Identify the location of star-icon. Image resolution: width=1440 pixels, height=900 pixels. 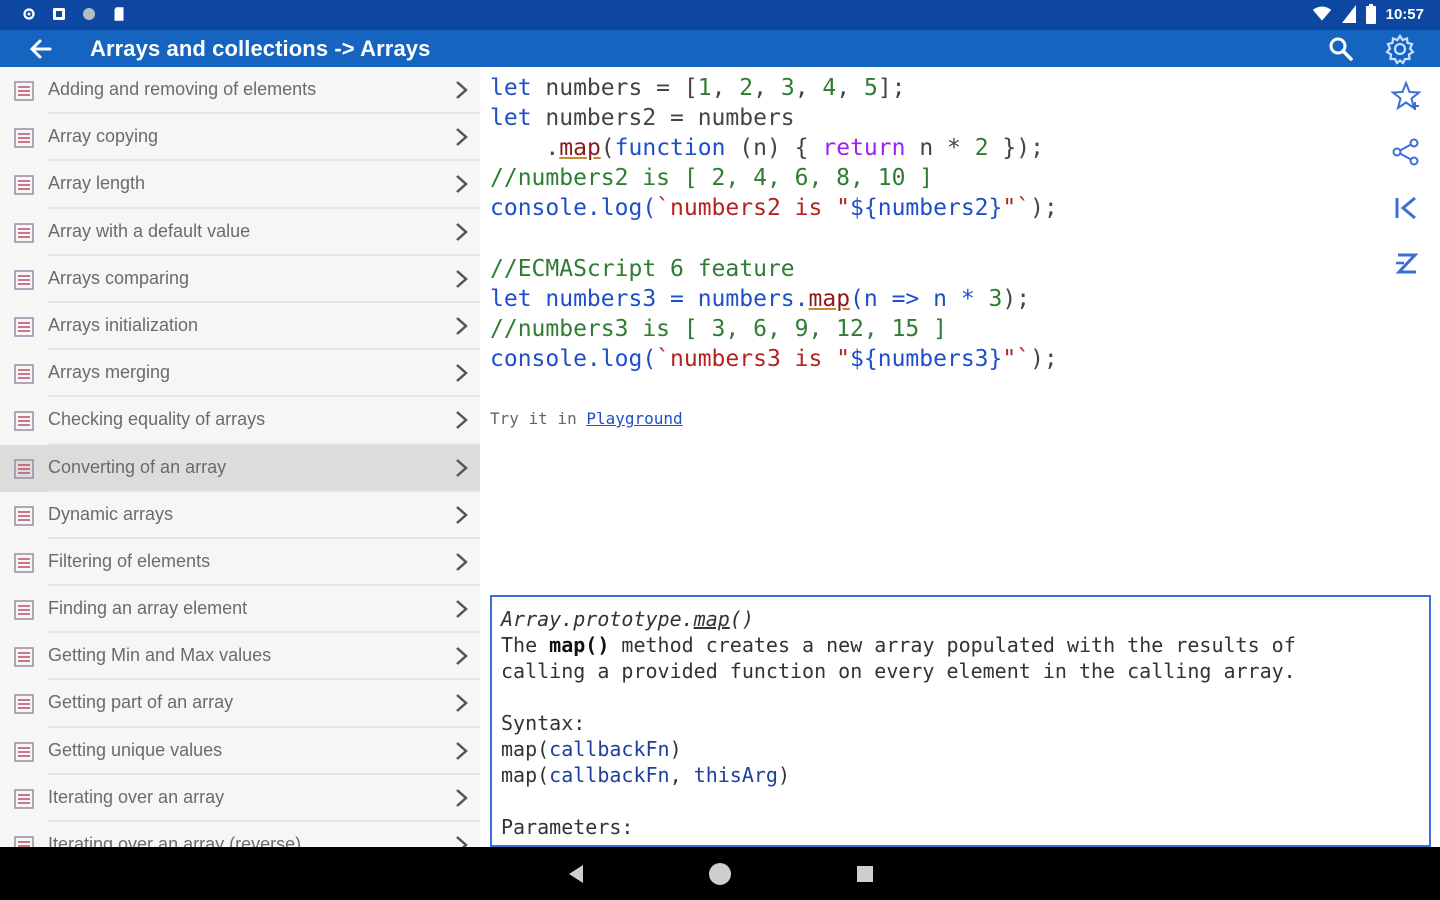
(1406, 96).